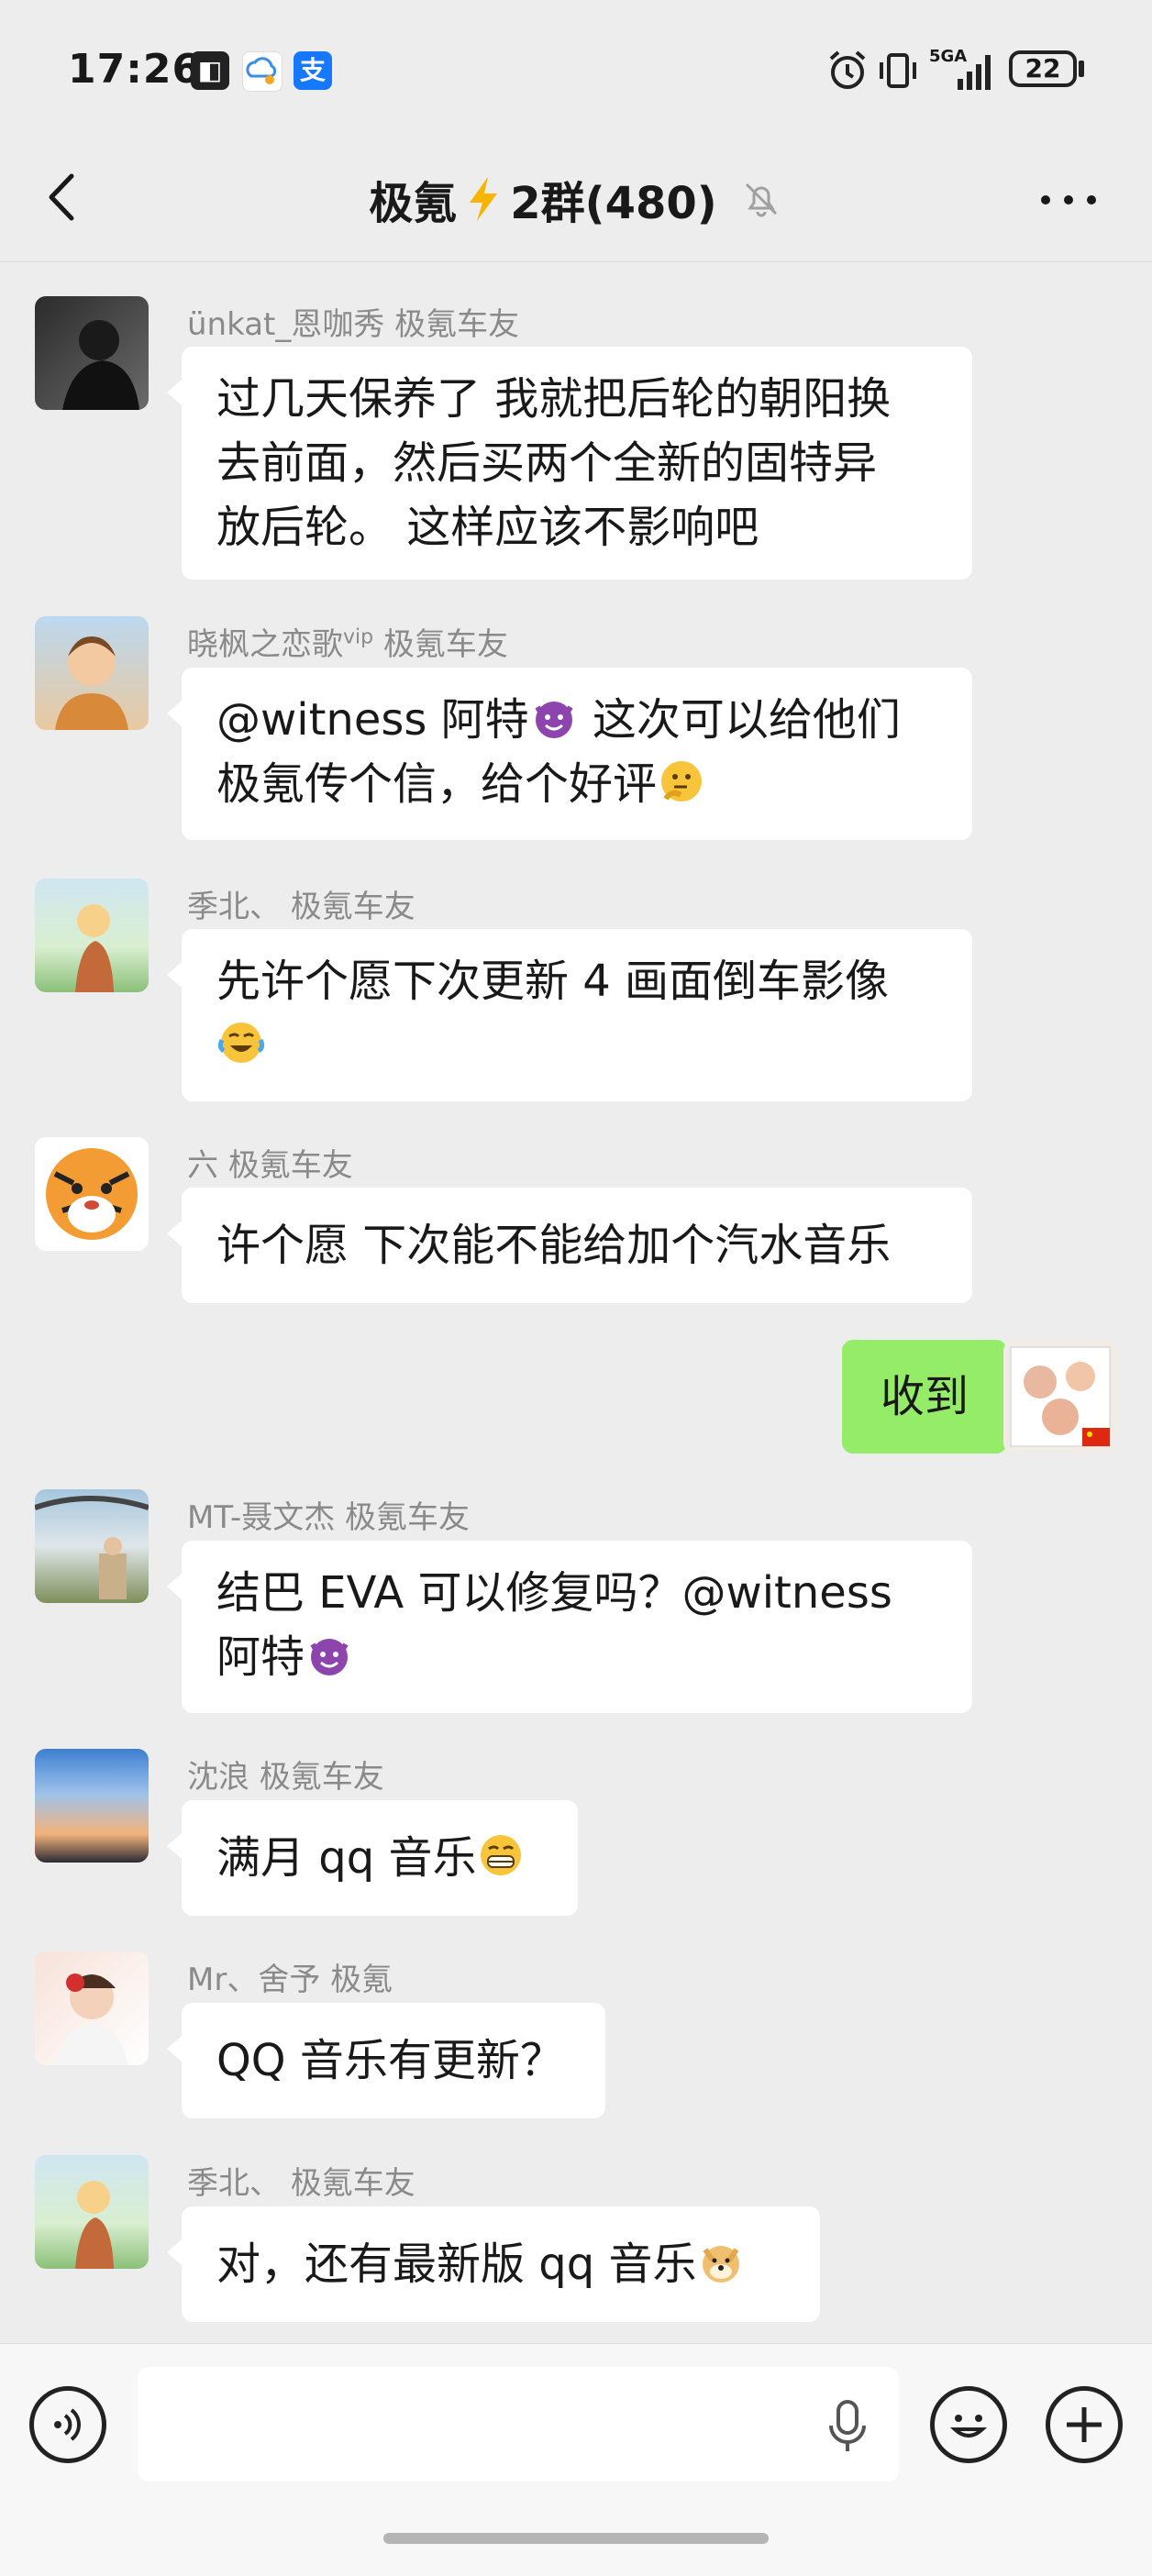  Describe the element at coordinates (1043, 68) in the screenshot. I see `battery-indicator: 22` at that location.